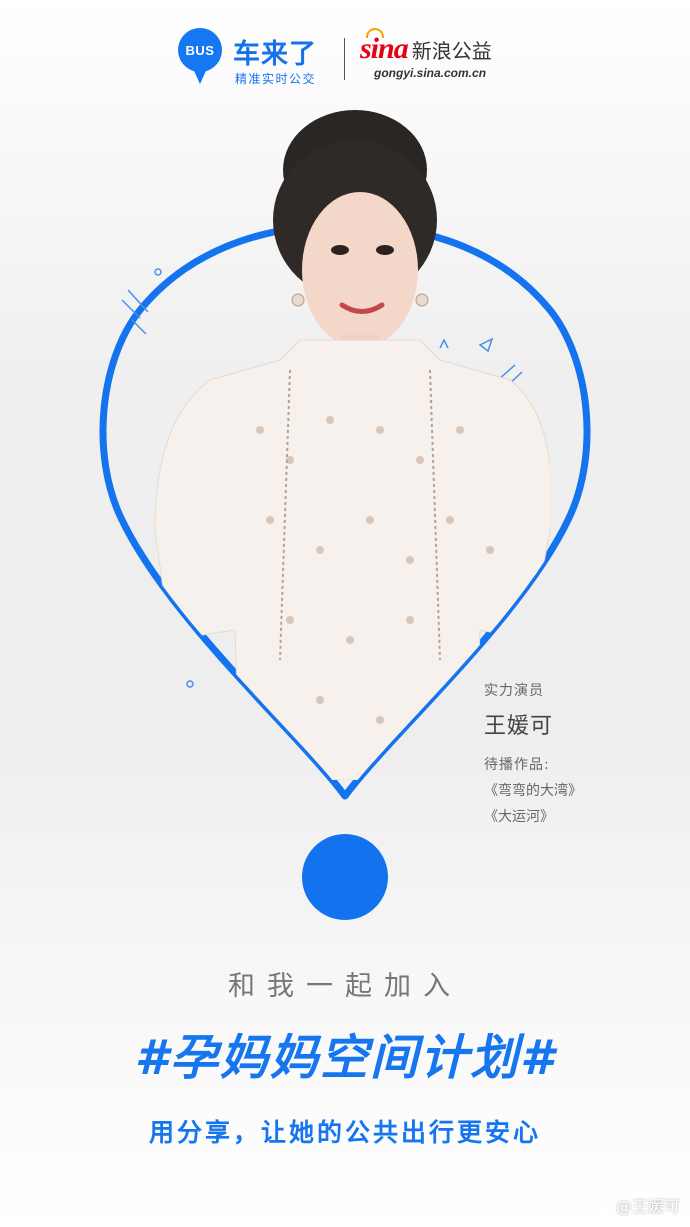  What do you see at coordinates (647, 1206) in the screenshot?
I see `watermark-text: @王媛可` at bounding box center [647, 1206].